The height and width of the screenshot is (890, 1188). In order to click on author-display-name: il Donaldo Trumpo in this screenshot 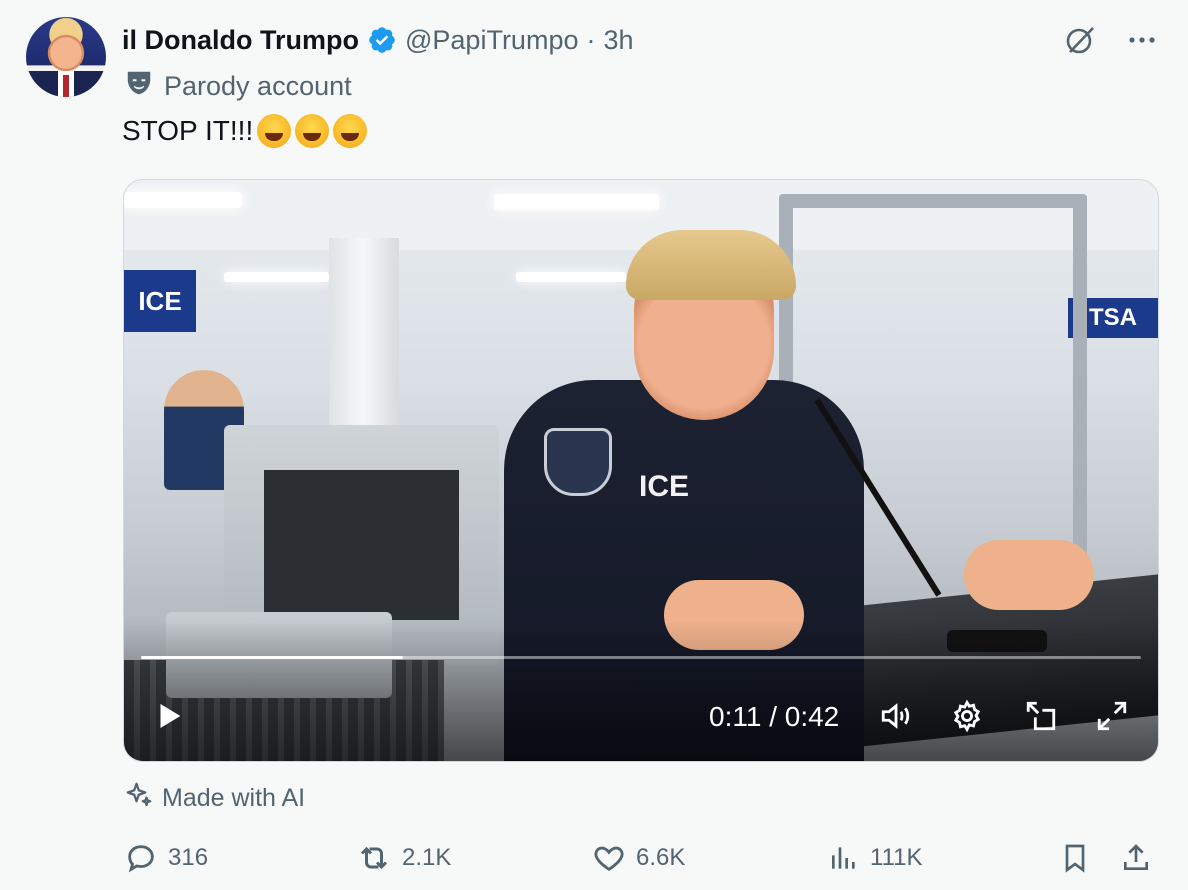, I will do `click(240, 40)`.